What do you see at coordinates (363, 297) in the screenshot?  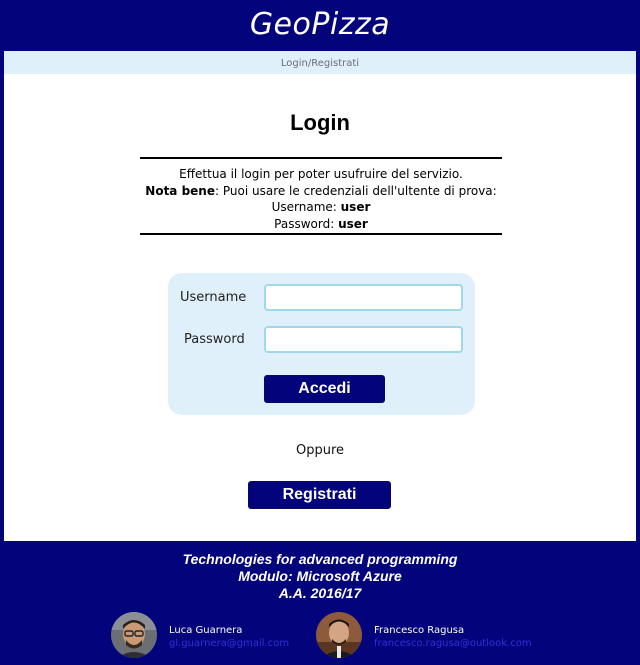 I see `username-input` at bounding box center [363, 297].